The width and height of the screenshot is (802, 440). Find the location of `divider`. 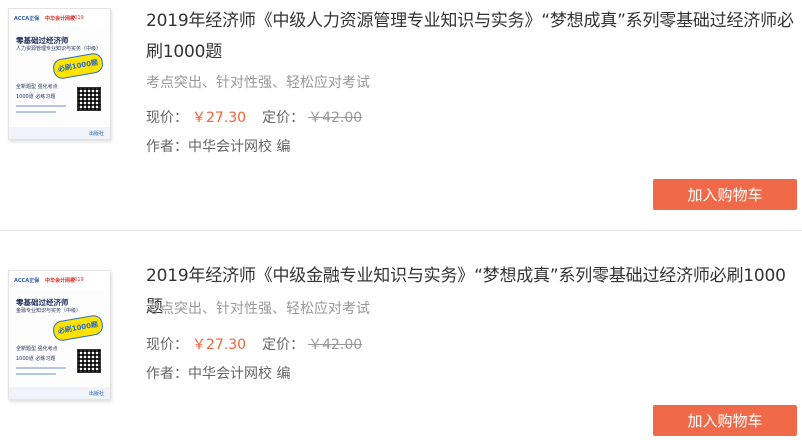

divider is located at coordinates (401, 230).